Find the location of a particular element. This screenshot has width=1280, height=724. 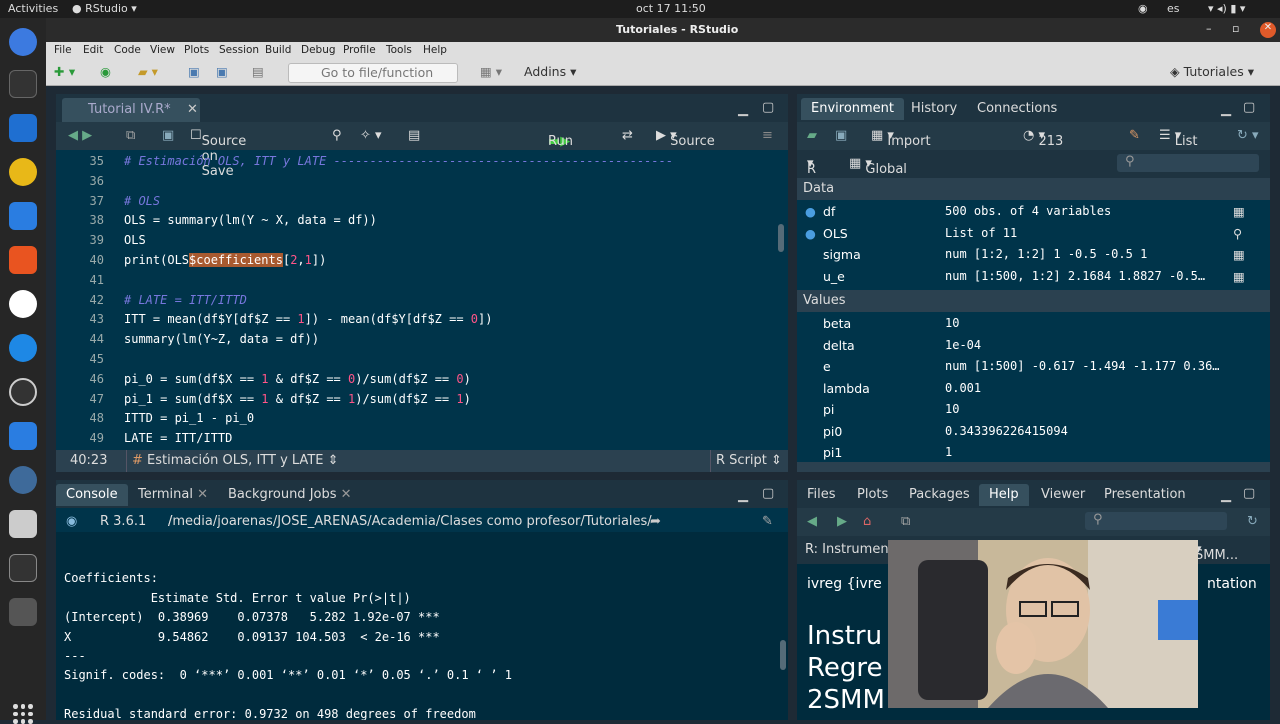

help-search-input: ⚲ is located at coordinates (1156, 521).